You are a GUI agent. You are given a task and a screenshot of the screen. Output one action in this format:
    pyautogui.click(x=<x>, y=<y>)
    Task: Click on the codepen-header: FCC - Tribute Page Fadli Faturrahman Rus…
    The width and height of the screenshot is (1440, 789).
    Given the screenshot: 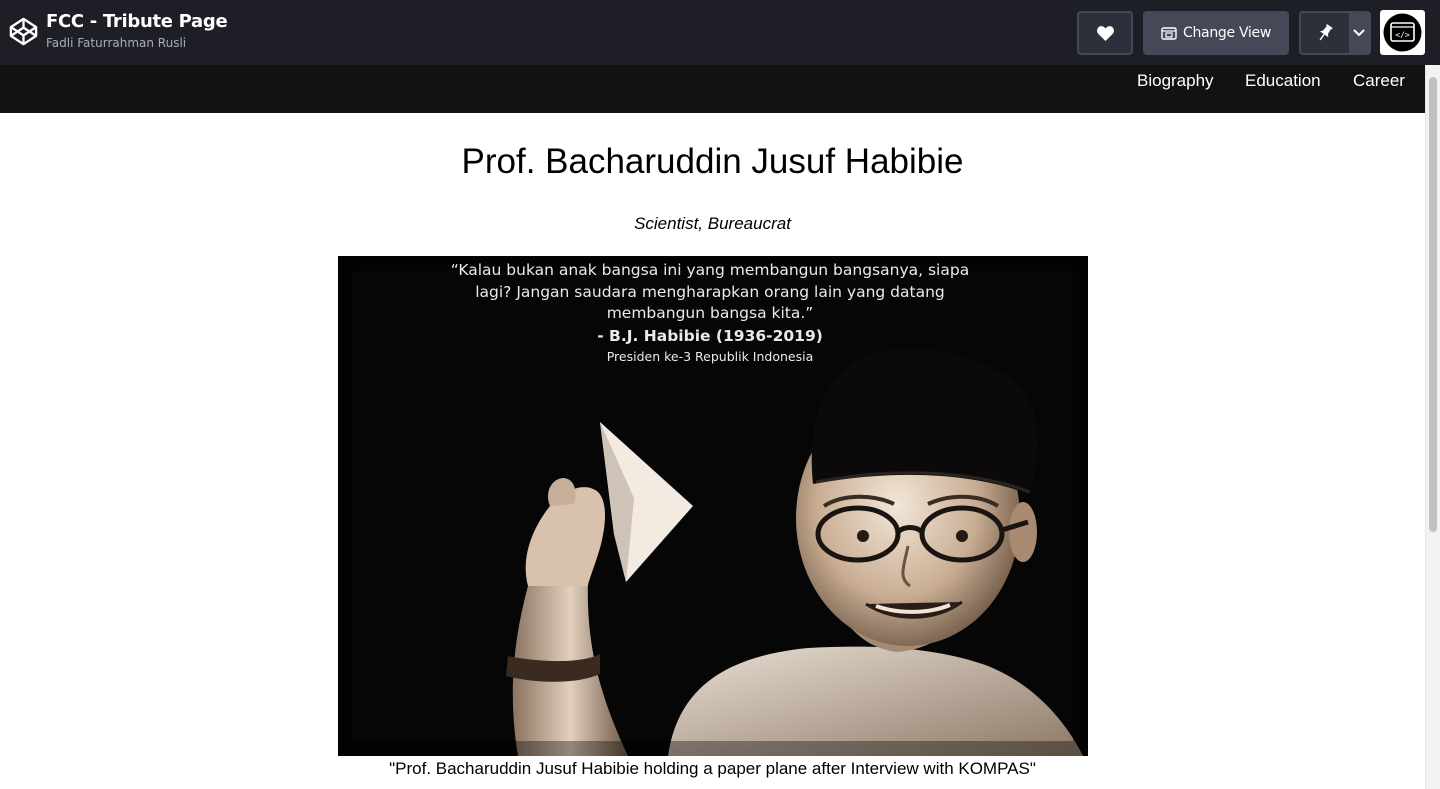 What is the action you would take?
    pyautogui.click(x=720, y=32)
    